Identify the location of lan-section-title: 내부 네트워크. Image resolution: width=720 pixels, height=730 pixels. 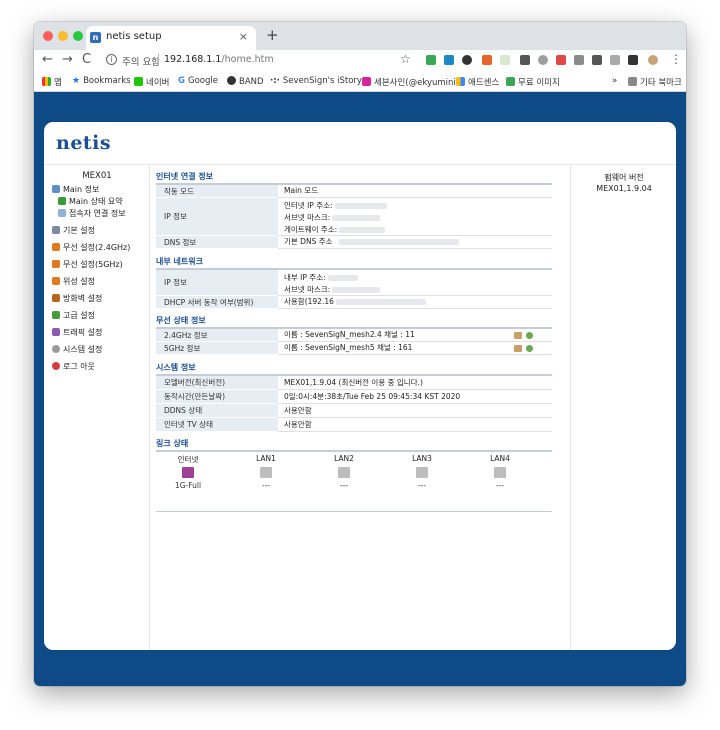
(179, 261).